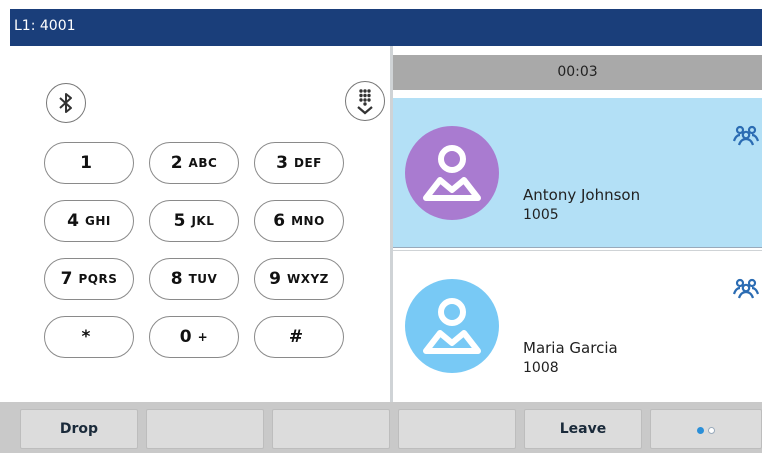 The image size is (762, 453). Describe the element at coordinates (541, 368) in the screenshot. I see `participant-number: 1008` at that location.